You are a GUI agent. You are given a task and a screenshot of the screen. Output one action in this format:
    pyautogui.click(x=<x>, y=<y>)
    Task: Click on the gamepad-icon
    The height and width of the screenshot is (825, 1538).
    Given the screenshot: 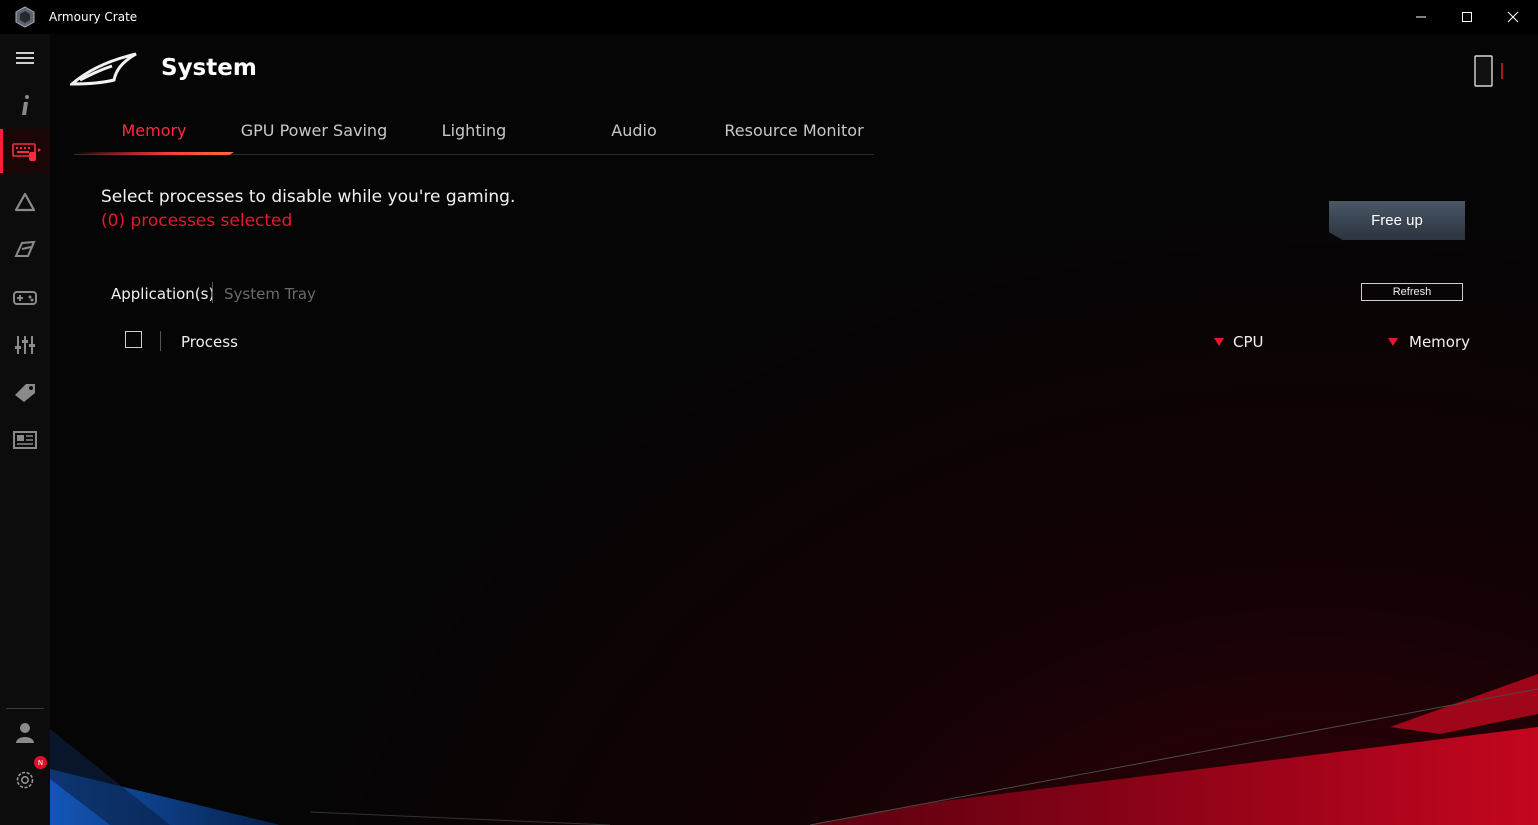 What is the action you would take?
    pyautogui.click(x=25, y=298)
    